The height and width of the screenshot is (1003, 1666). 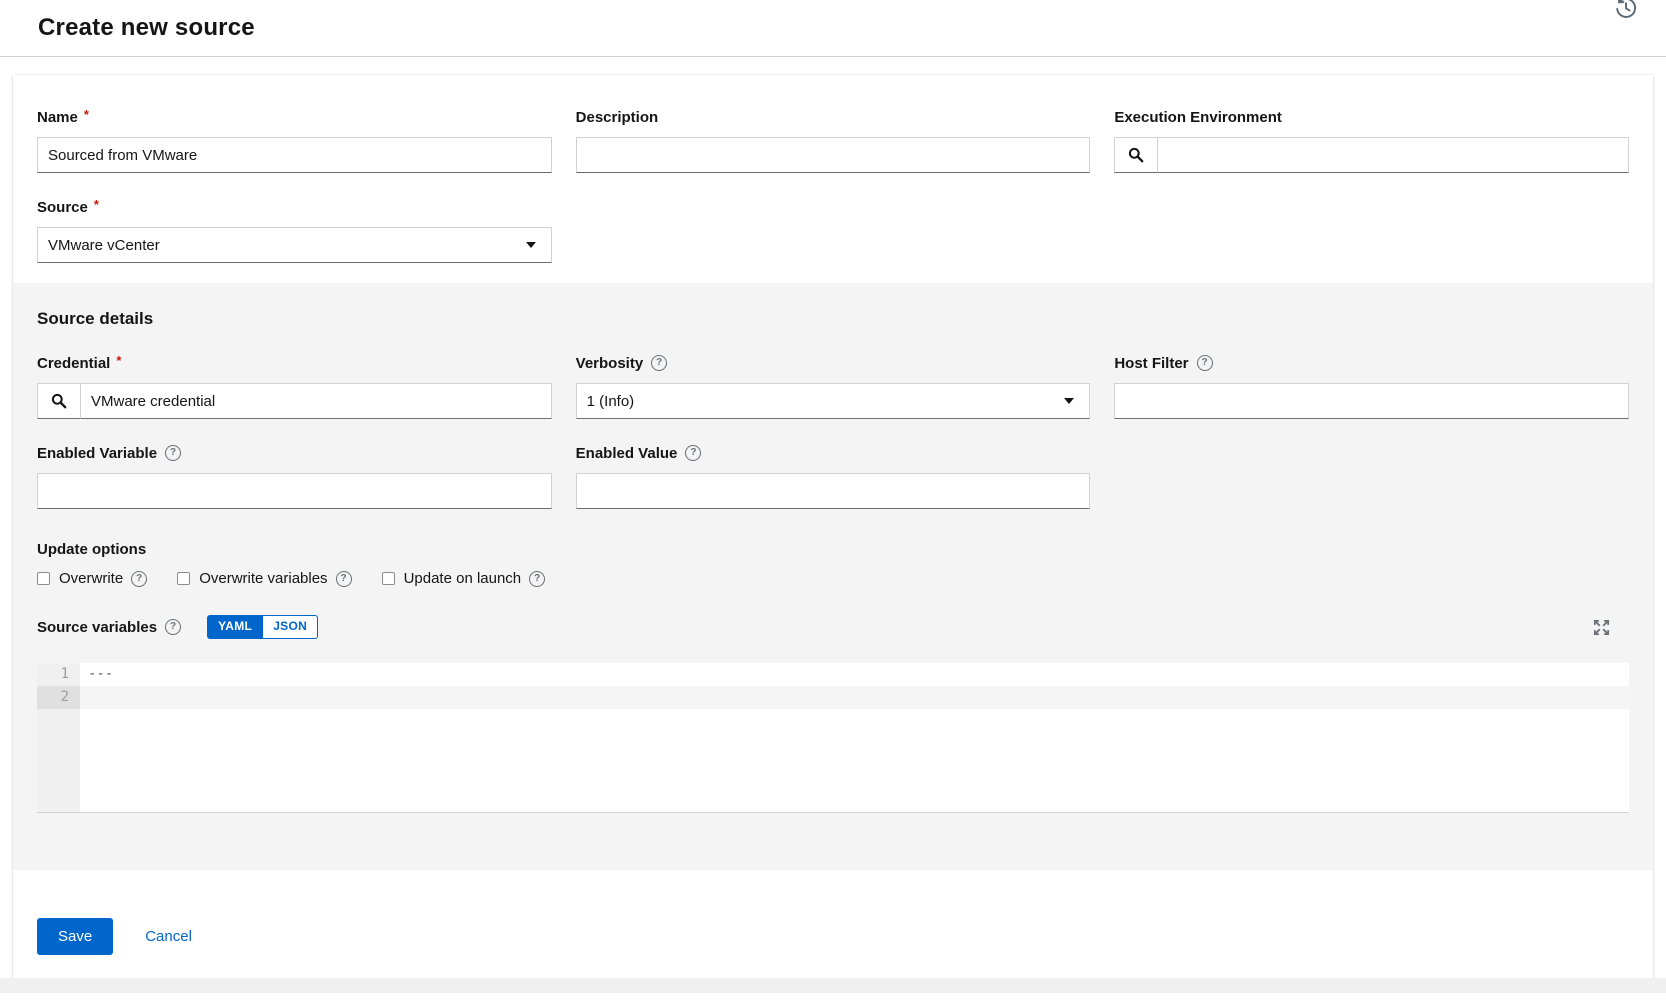 I want to click on execution-environment-field-group: Execution Environment, so click(x=1371, y=140).